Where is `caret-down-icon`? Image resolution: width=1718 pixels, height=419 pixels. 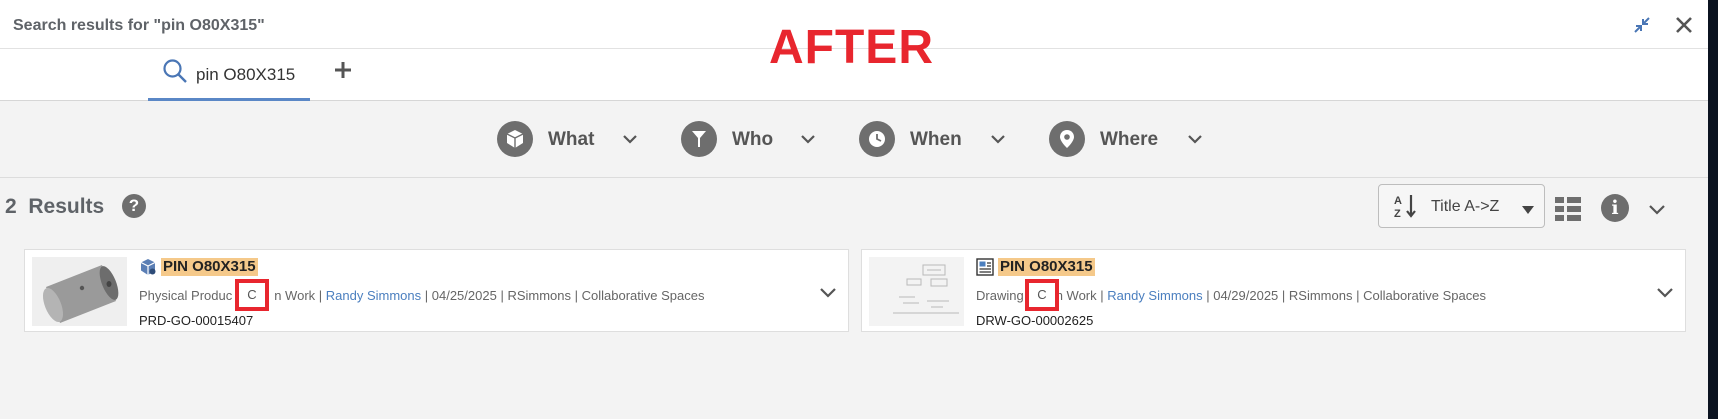 caret-down-icon is located at coordinates (1528, 208).